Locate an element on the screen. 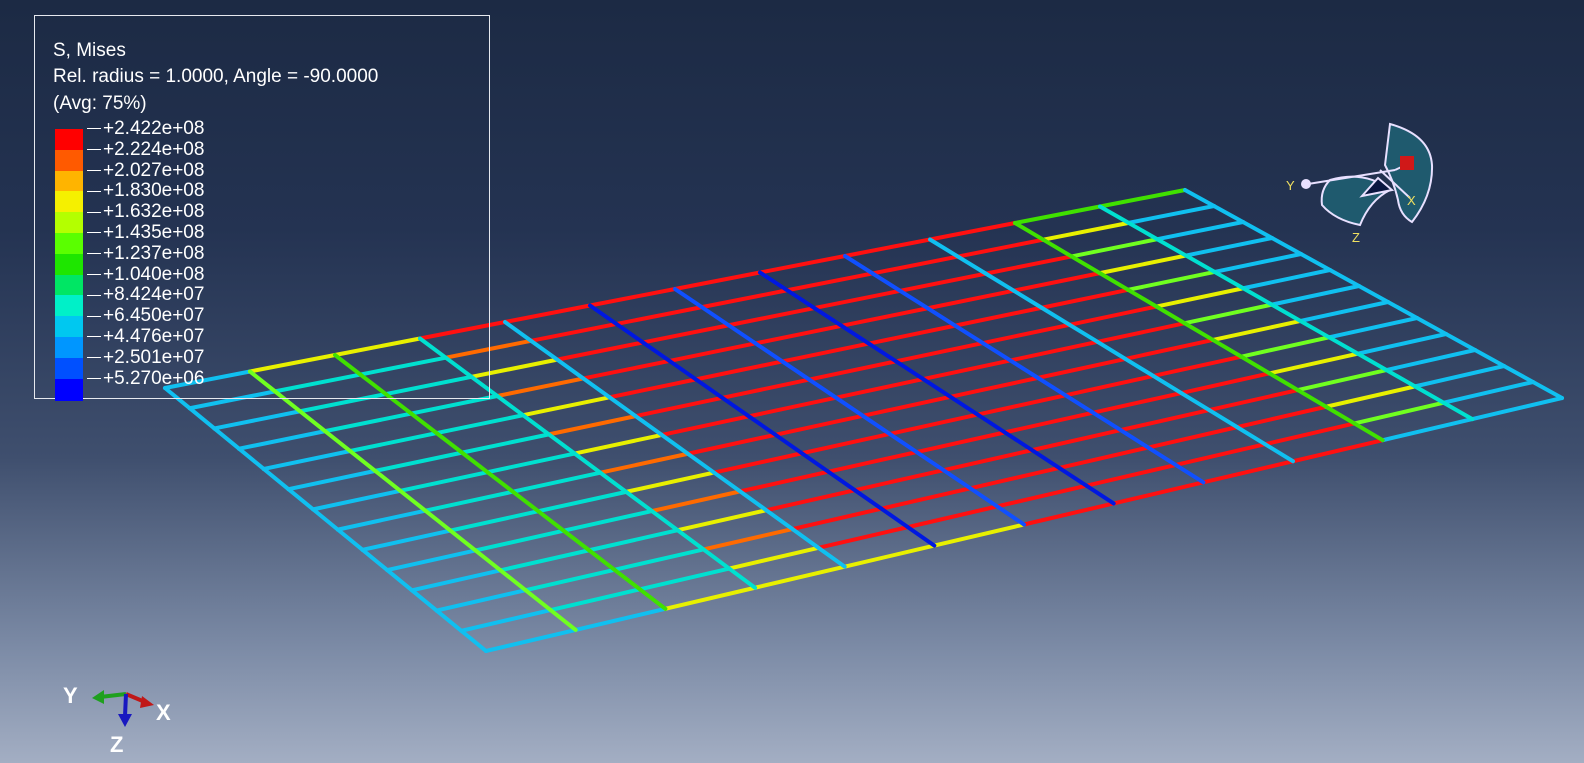 This screenshot has width=1584, height=763. triad-y-label: Y is located at coordinates (70, 695).